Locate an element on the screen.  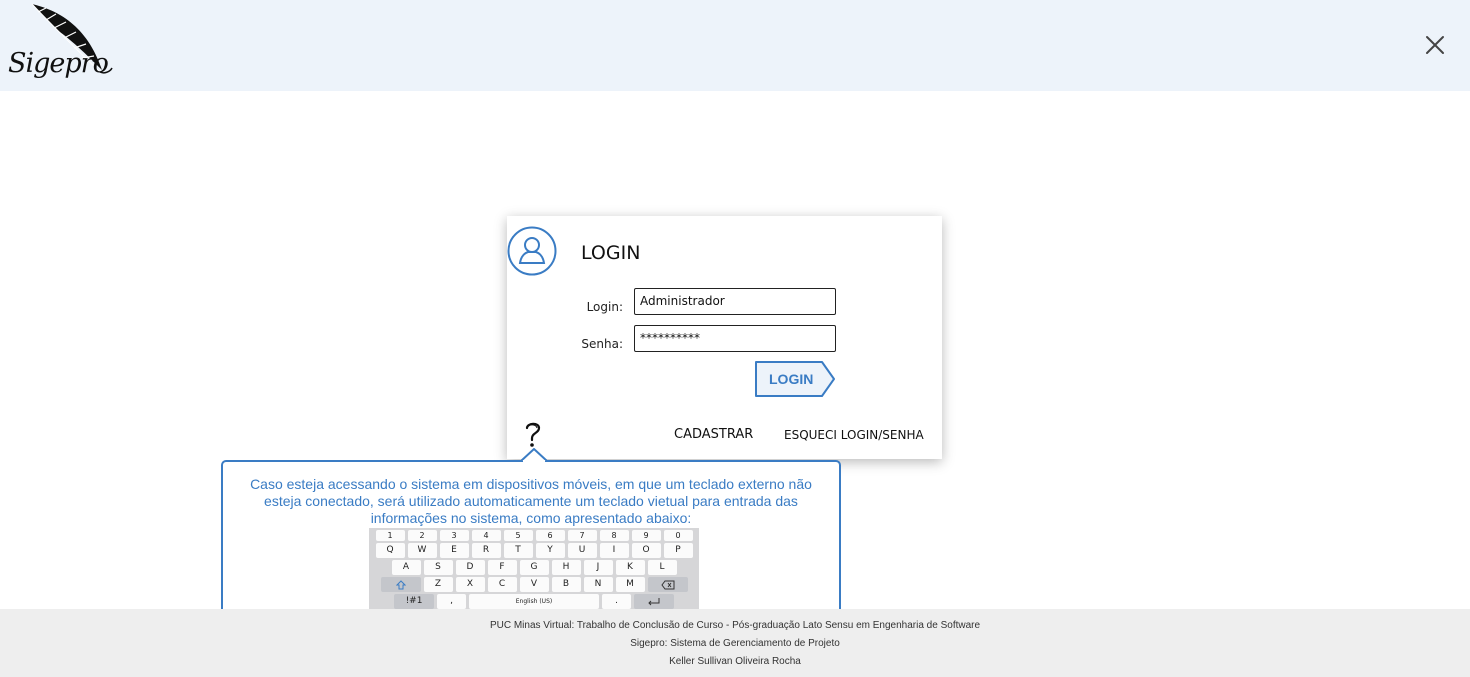
keyboard-key: Z is located at coordinates (438, 584).